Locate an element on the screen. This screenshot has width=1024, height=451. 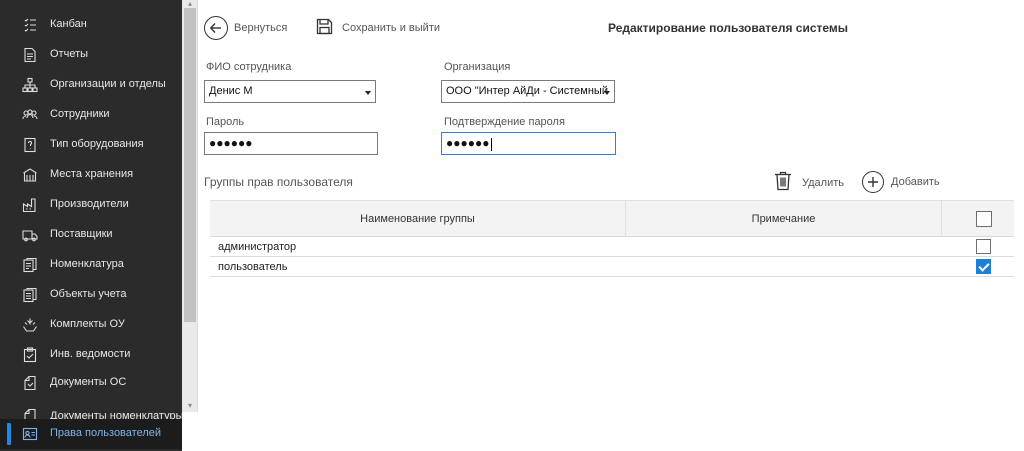
scroll-down-arrow-icon: ▾ is located at coordinates (190, 406).